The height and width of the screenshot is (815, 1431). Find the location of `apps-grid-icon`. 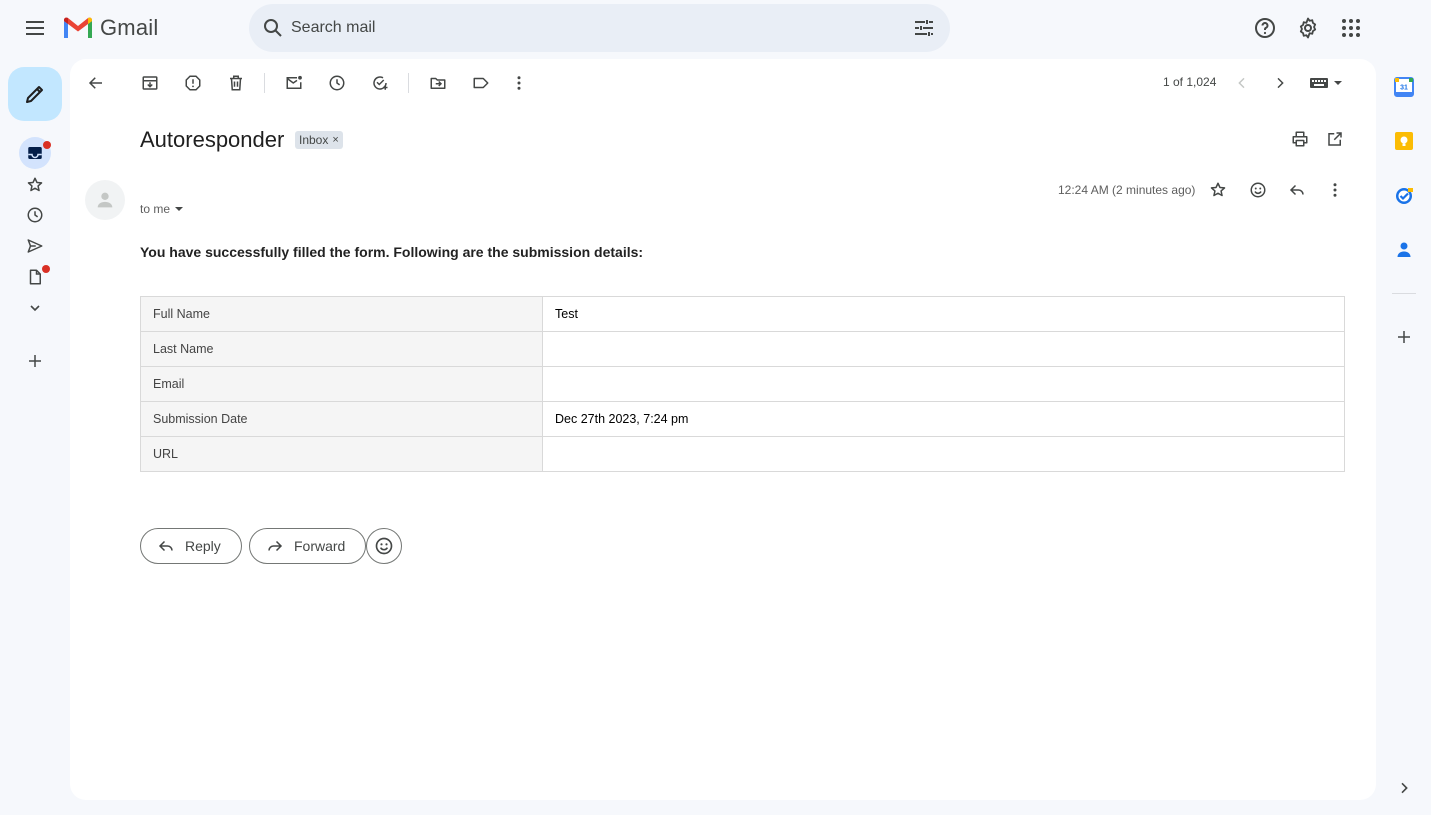

apps-grid-icon is located at coordinates (1351, 28).